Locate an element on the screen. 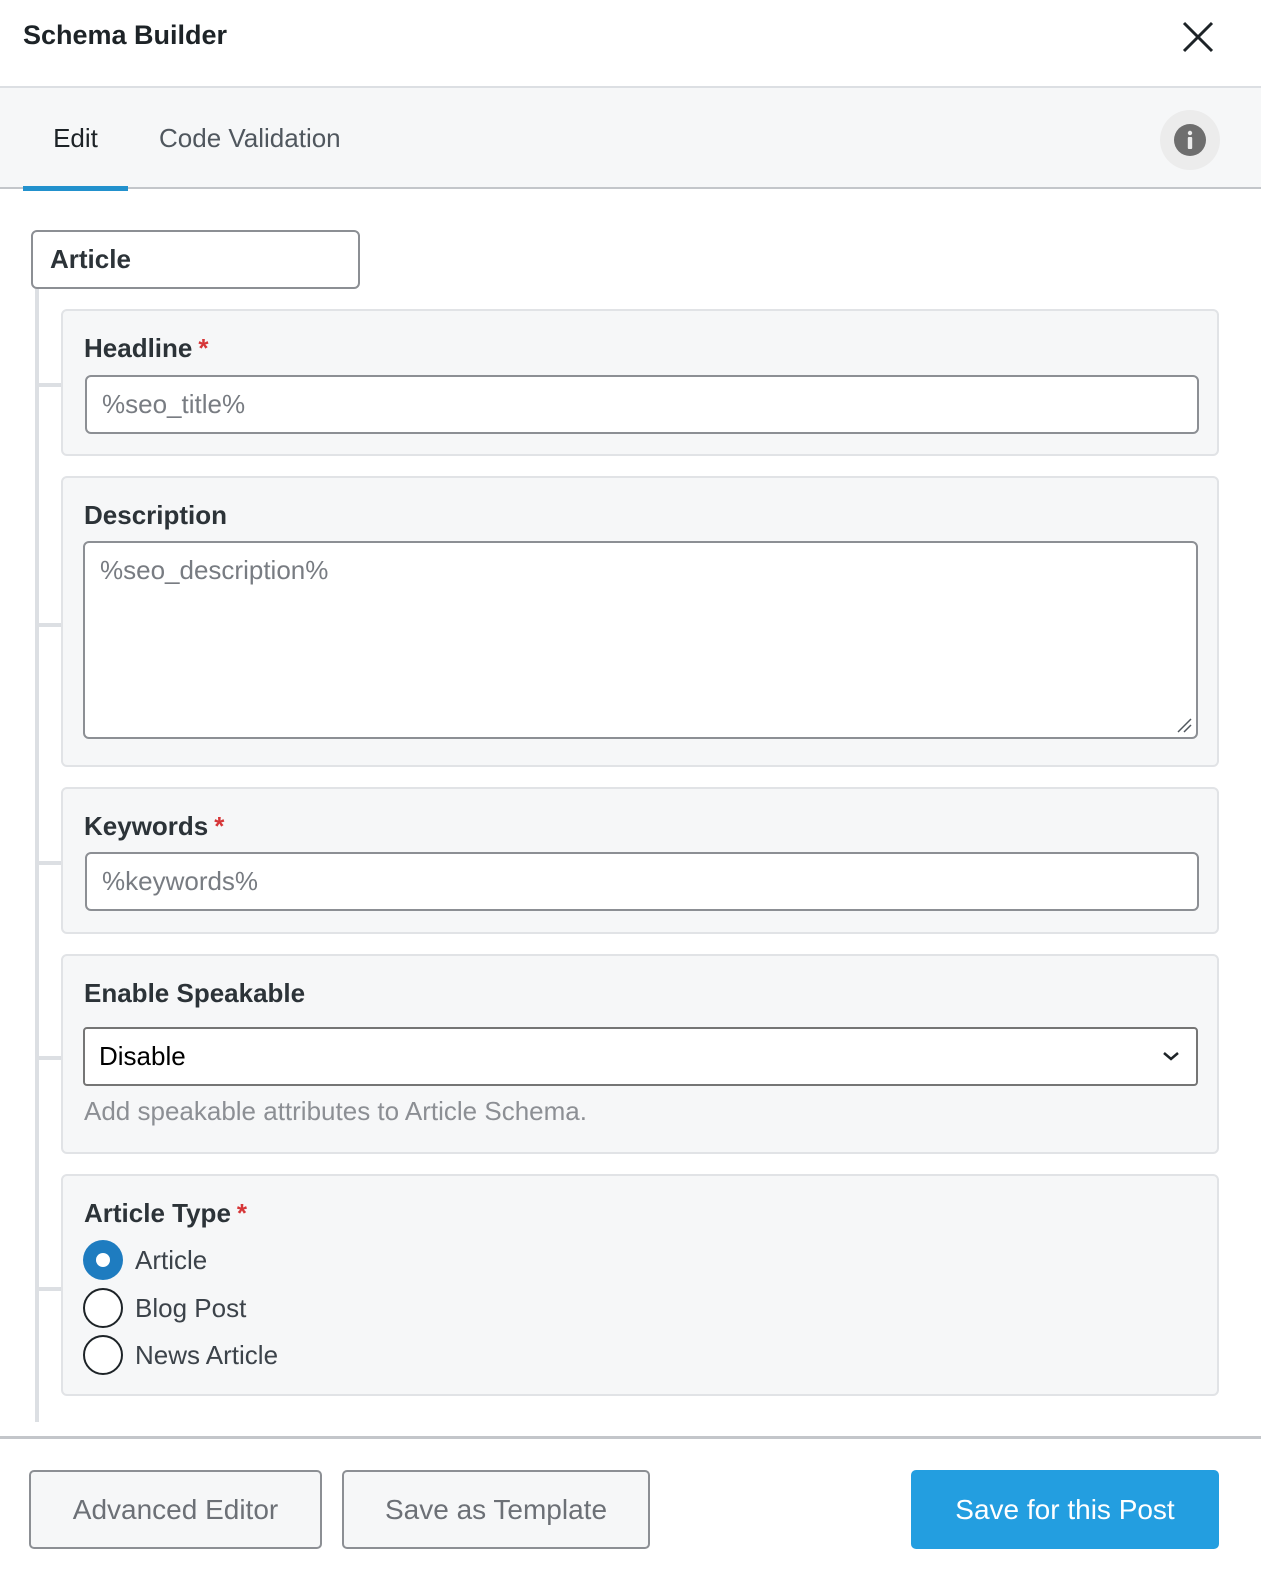  field-card-headline: Headline * %seo_title% is located at coordinates (640, 382).